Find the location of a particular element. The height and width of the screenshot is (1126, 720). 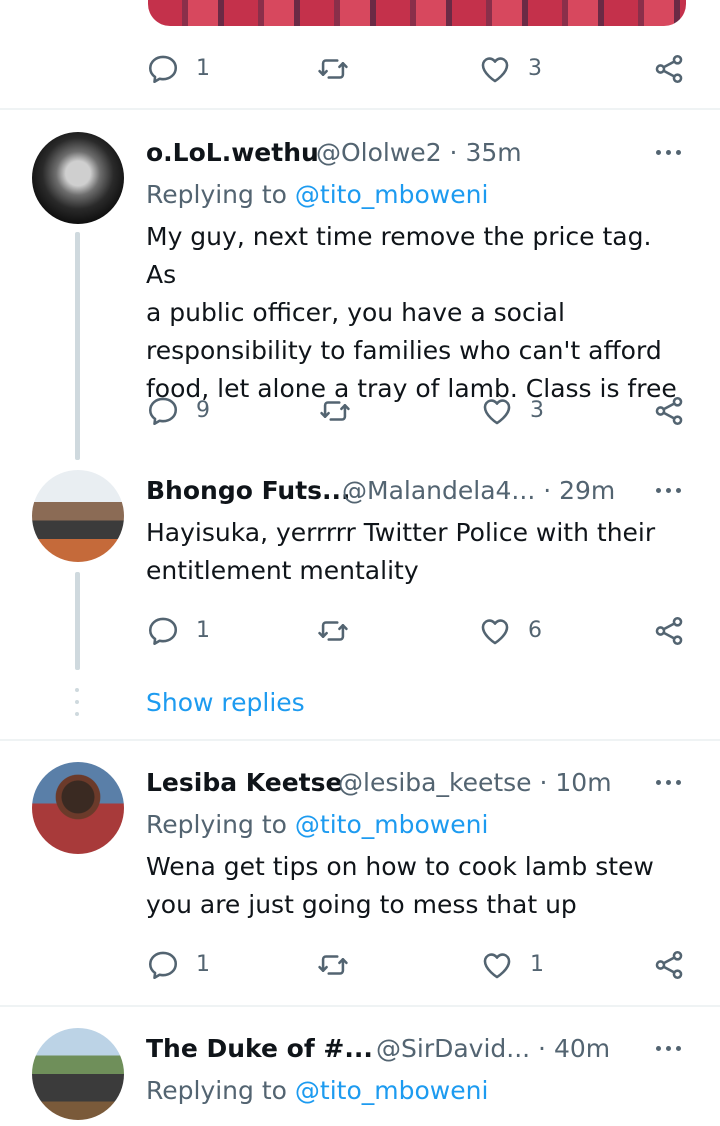

reply-count: 9 is located at coordinates (203, 410).